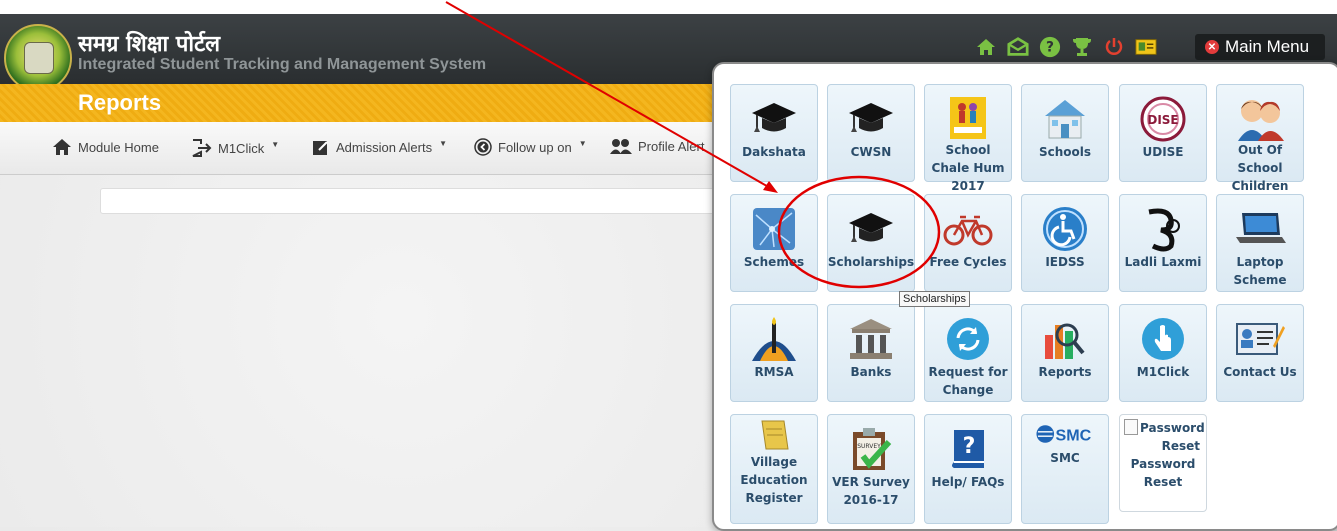 This screenshot has width=1337, height=531. Describe the element at coordinates (774, 372) in the screenshot. I see `tile-label: RMSA` at that location.